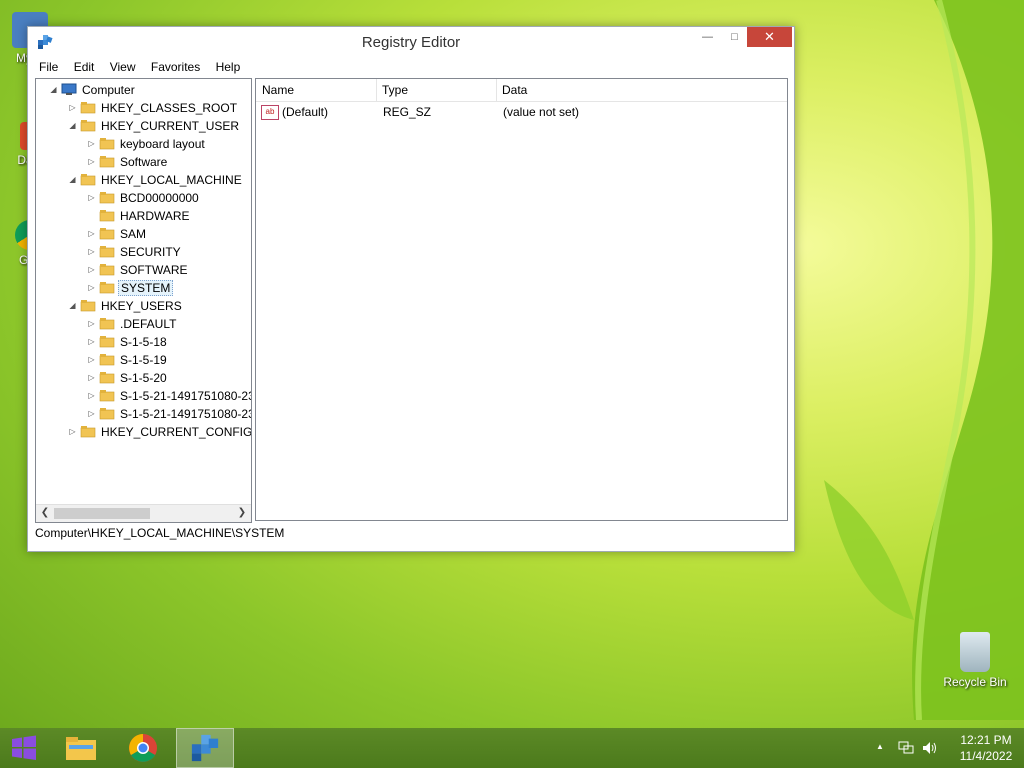  What do you see at coordinates (69, 89) in the screenshot?
I see `computer-icon` at bounding box center [69, 89].